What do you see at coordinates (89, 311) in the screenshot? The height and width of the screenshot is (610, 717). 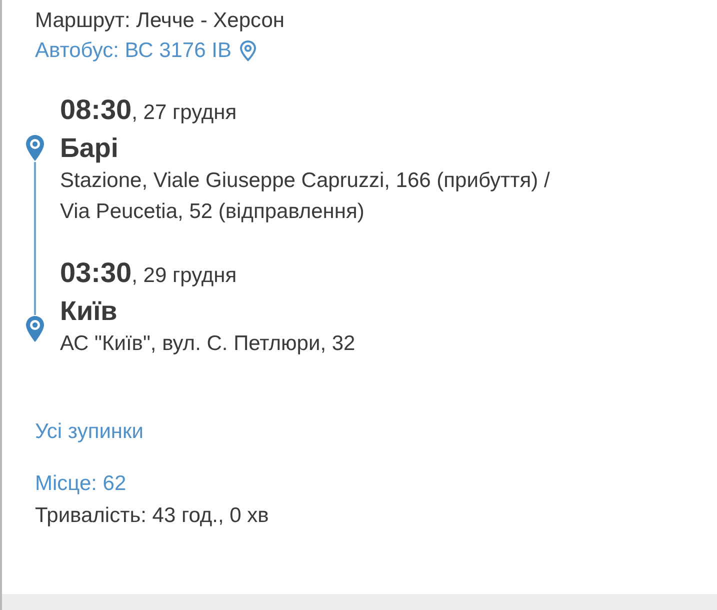 I see `city-name: Київ` at bounding box center [89, 311].